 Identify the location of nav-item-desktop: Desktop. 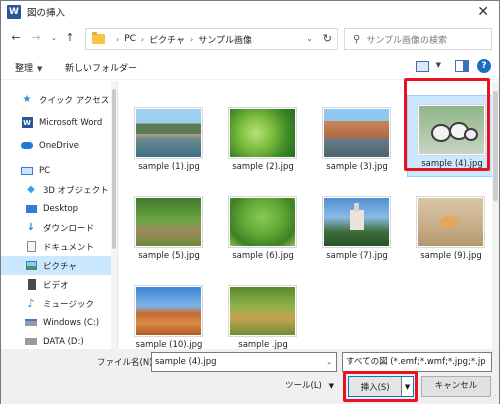
(58, 208).